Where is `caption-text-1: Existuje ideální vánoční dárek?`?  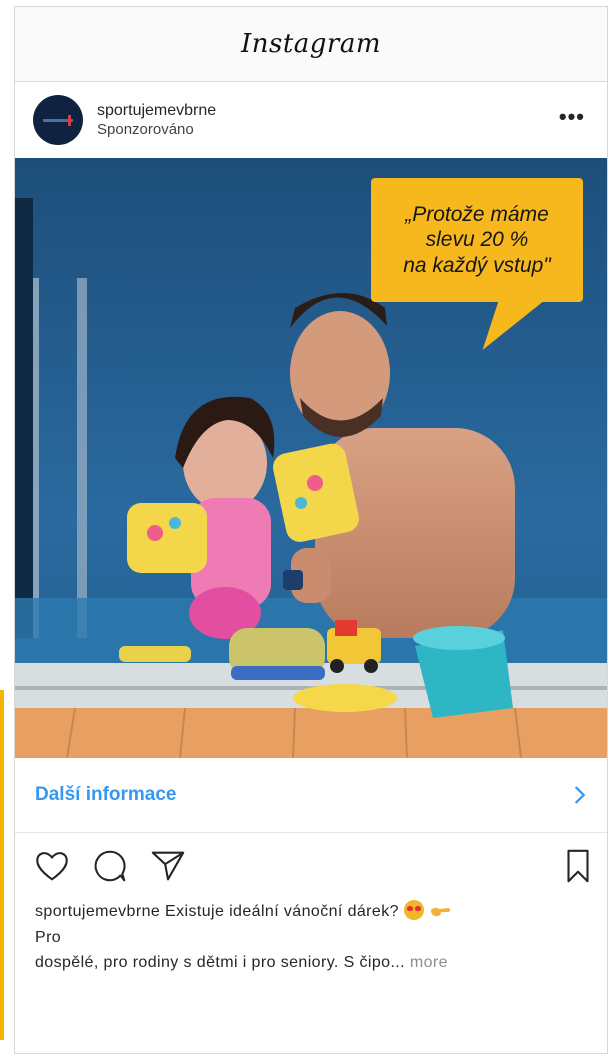
caption-text-1: Existuje ideální vánoční dárek? is located at coordinates (282, 911).